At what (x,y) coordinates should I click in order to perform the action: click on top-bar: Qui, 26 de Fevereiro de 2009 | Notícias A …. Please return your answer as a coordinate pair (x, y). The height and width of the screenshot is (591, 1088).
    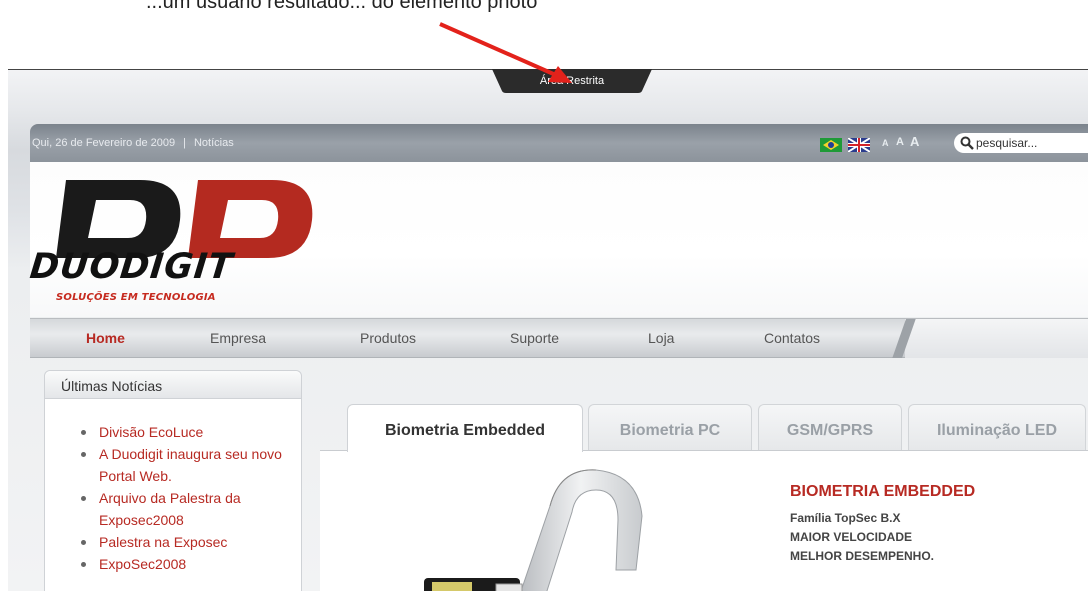
    Looking at the image, I should click on (559, 143).